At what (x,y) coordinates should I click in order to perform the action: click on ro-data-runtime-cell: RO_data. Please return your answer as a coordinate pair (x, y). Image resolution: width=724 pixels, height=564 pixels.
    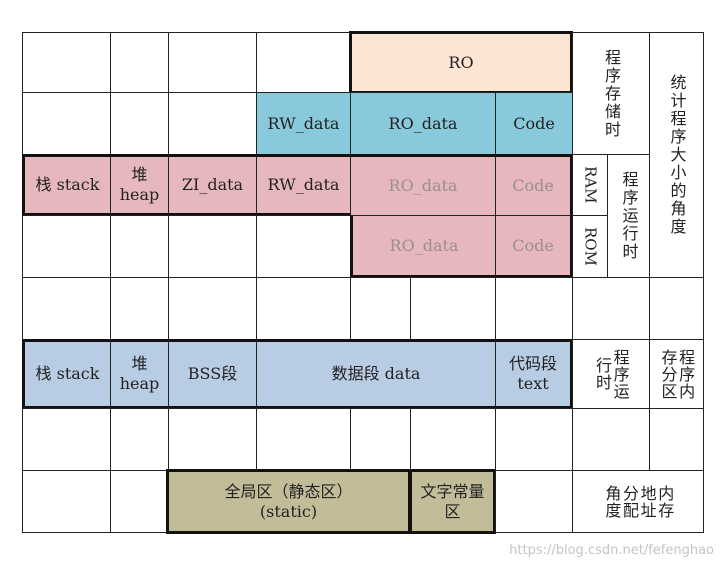
    Looking at the image, I should click on (423, 185).